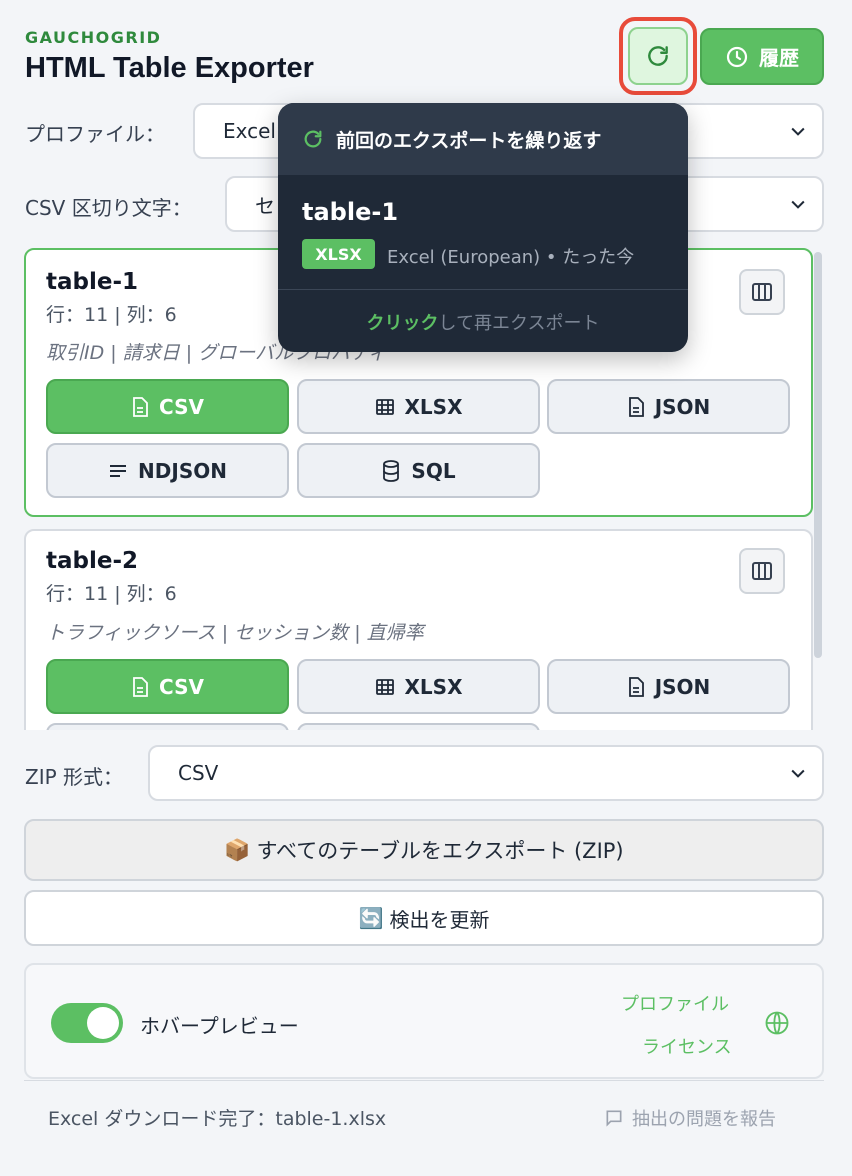 The image size is (852, 1176). Describe the element at coordinates (217, 1119) in the screenshot. I see `status-text: Excel ダウンロード完了：table-1.xlsx` at that location.